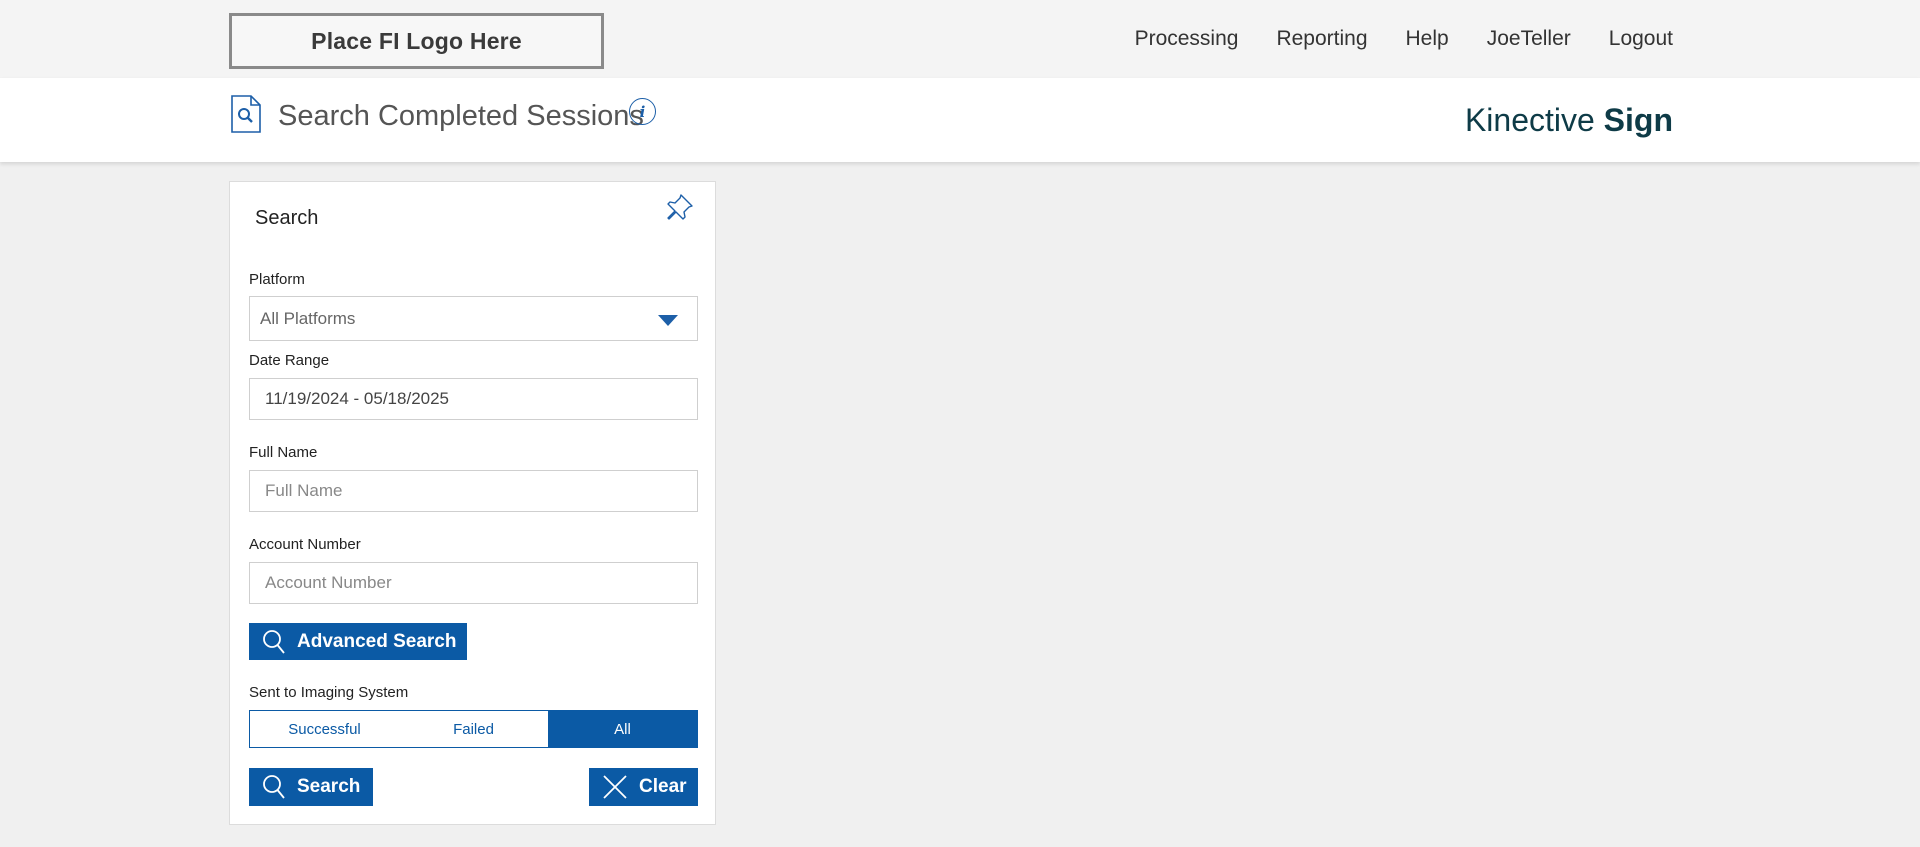 The height and width of the screenshot is (847, 1920). Describe the element at coordinates (1529, 39) in the screenshot. I see `nav-user-joeteller: JoeTeller` at that location.